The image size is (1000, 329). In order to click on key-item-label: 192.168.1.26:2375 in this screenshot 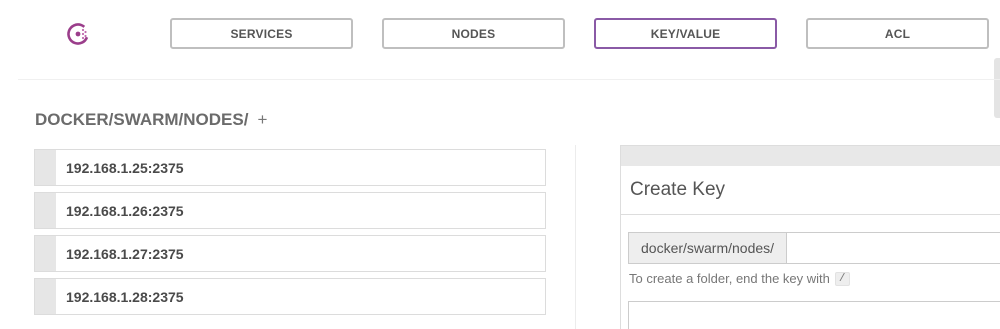, I will do `click(125, 210)`.